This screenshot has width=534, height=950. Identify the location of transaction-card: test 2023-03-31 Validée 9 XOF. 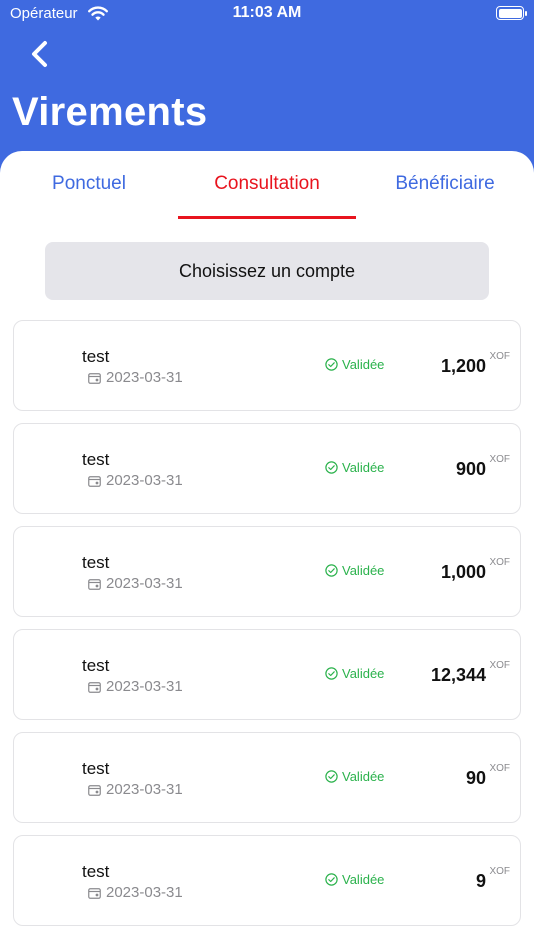
(267, 880).